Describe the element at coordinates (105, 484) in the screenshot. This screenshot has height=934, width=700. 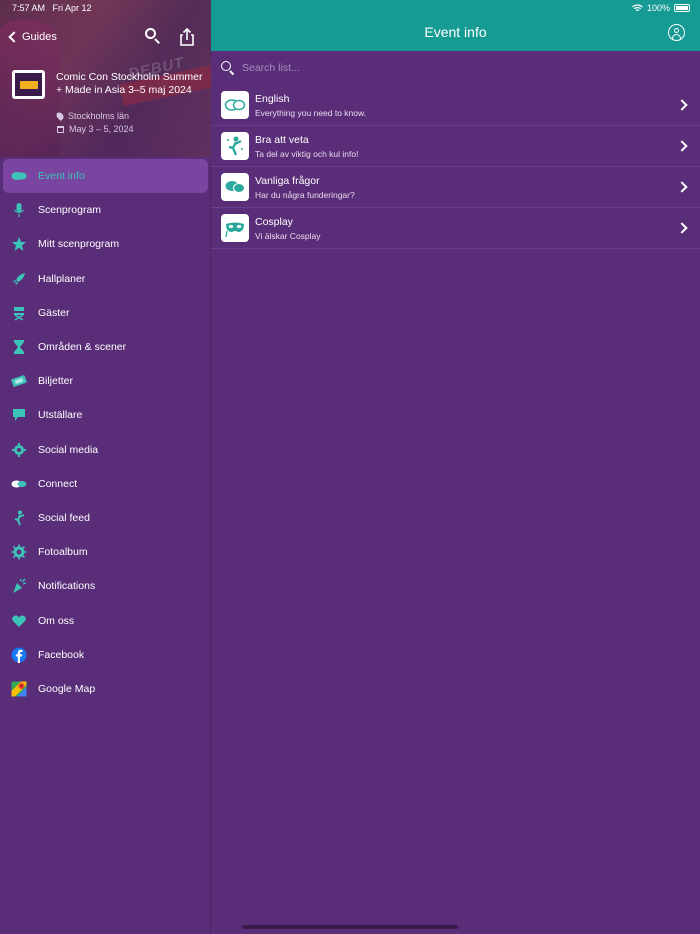
I see `sidebar-item-connect: Connect` at that location.